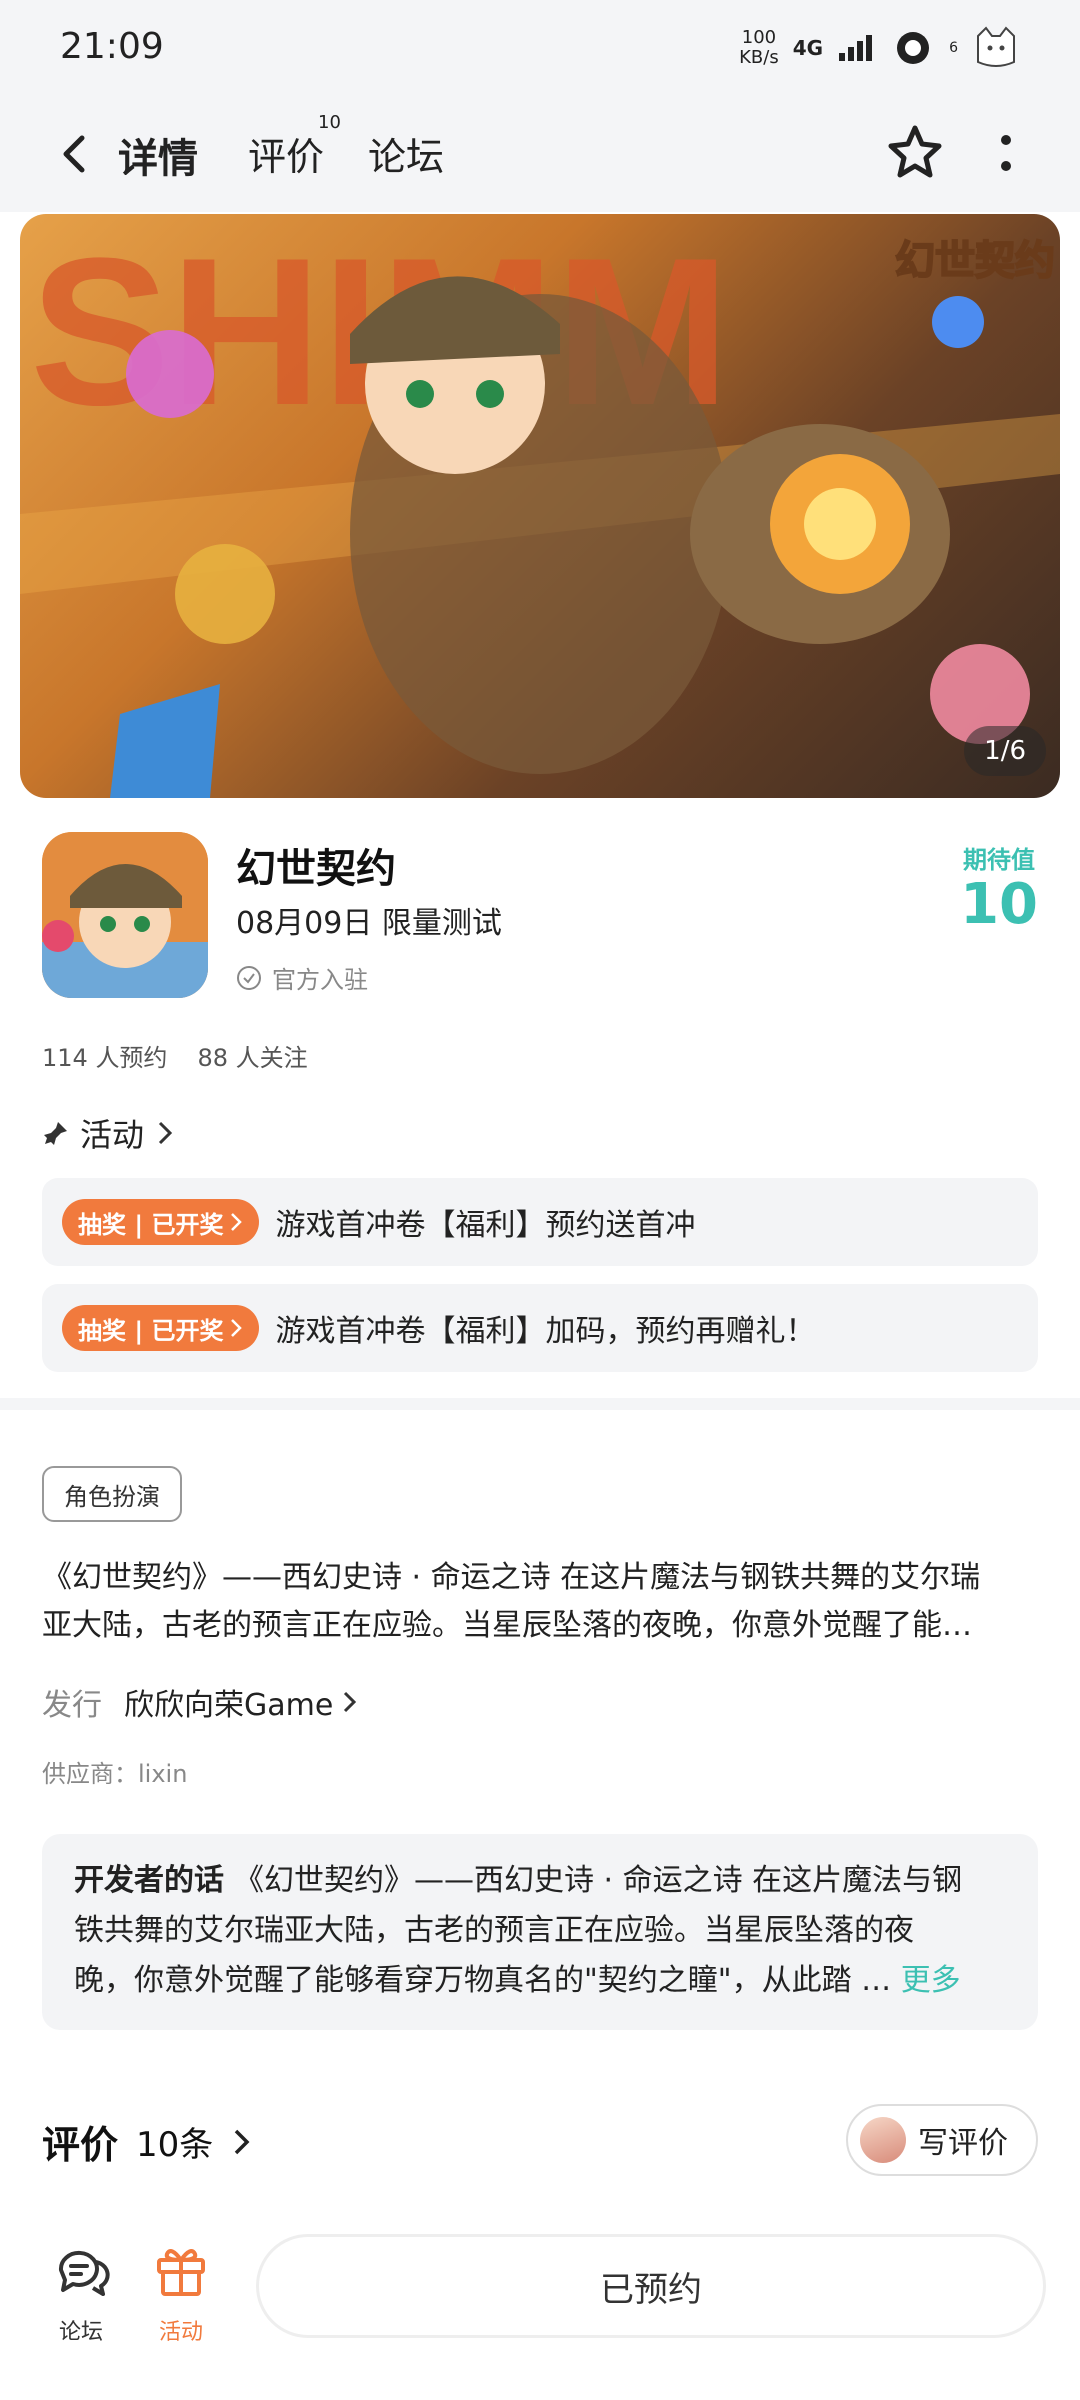 This screenshot has width=1080, height=2400. I want to click on reviews-title: 评价, so click(80, 2145).